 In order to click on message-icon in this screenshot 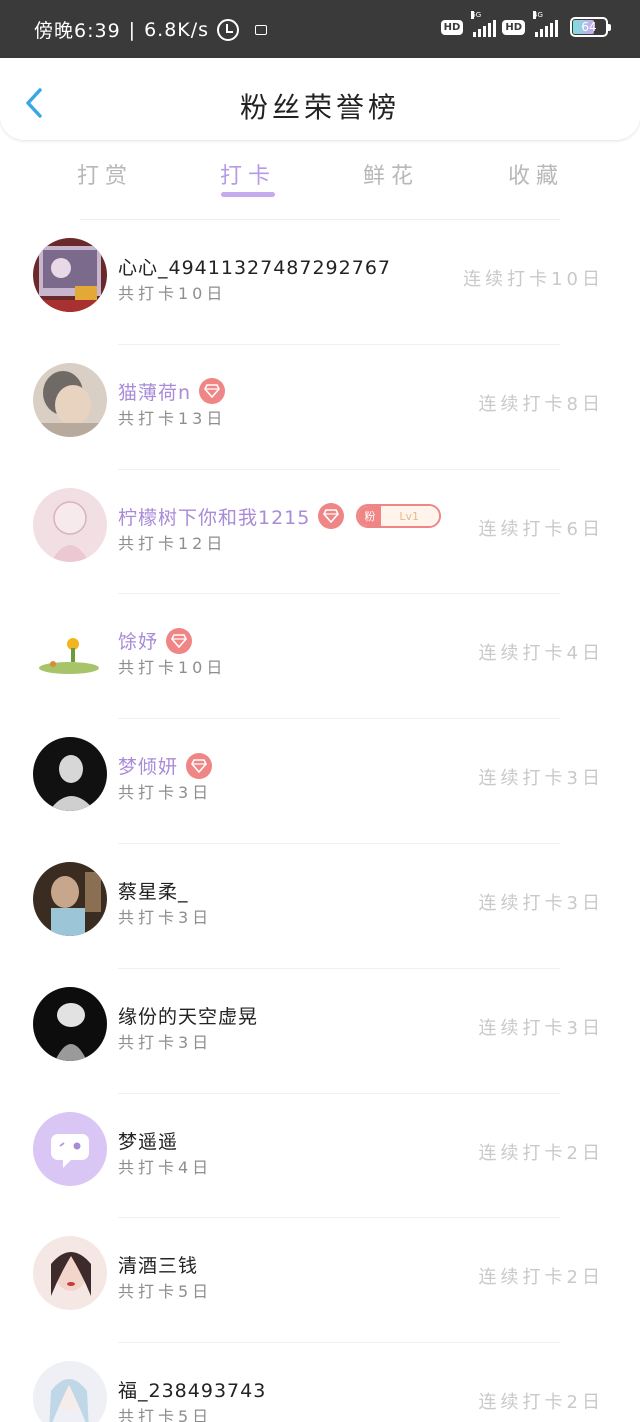, I will do `click(261, 29)`.